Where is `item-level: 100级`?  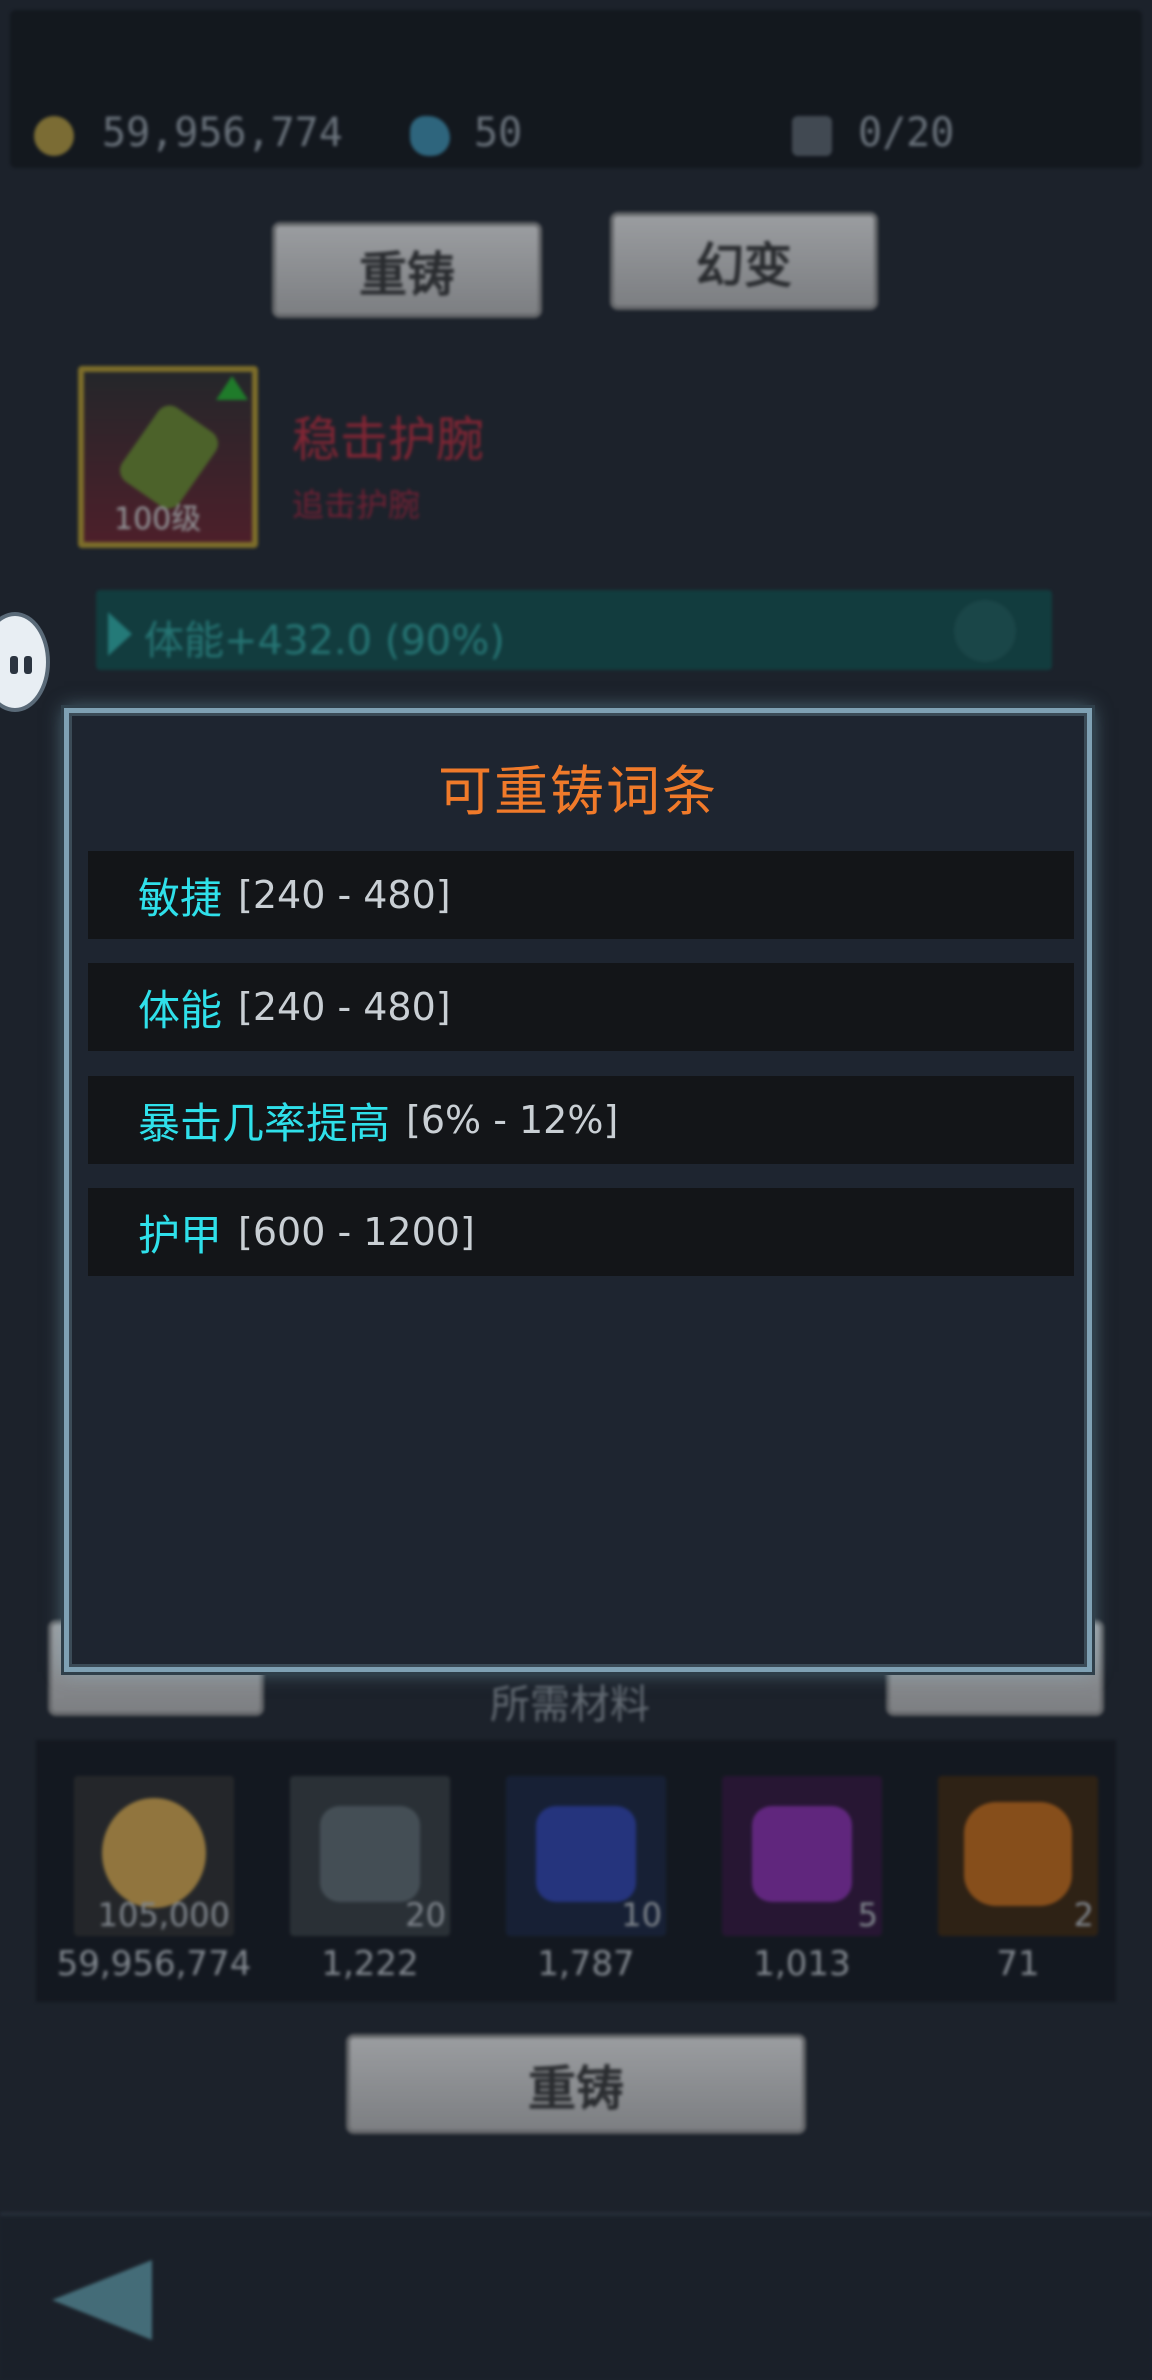 item-level: 100级 is located at coordinates (158, 519).